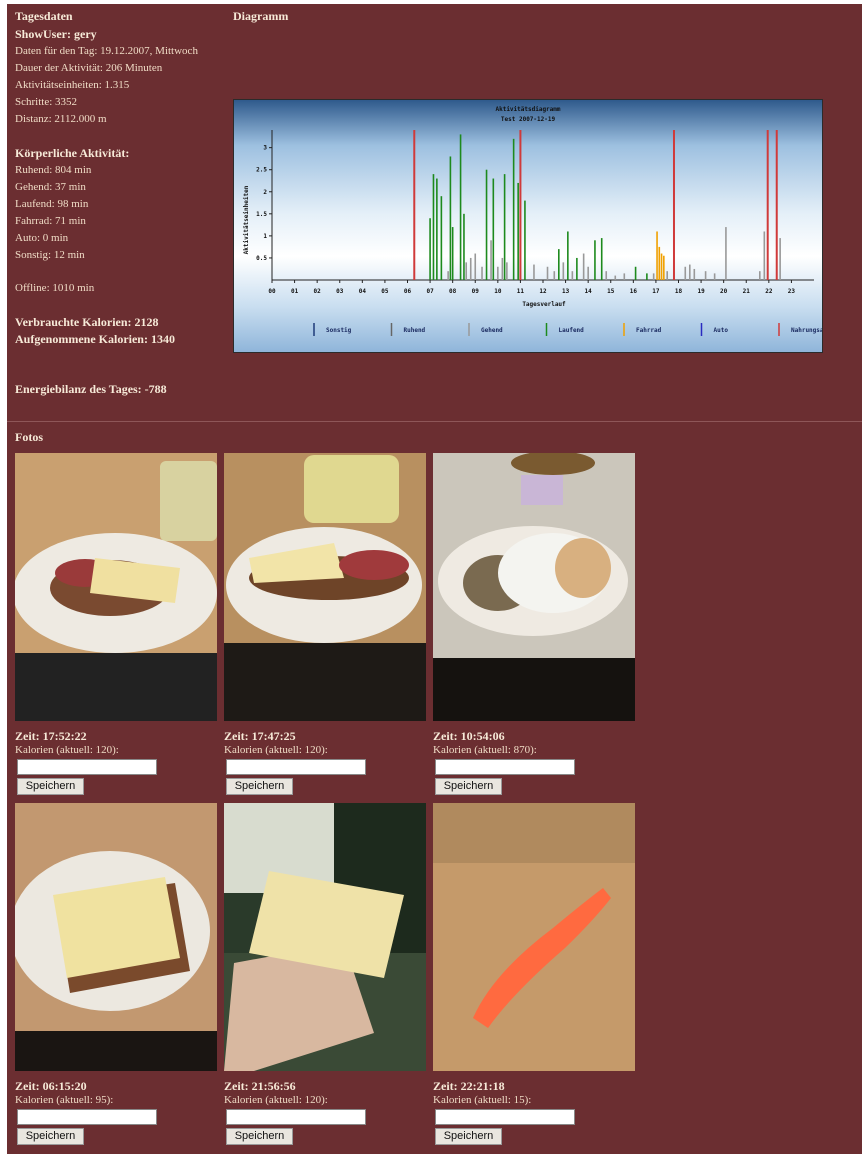 Image resolution: width=865 pixels, height=1156 pixels. I want to click on x-tick-label: 01, so click(295, 291).